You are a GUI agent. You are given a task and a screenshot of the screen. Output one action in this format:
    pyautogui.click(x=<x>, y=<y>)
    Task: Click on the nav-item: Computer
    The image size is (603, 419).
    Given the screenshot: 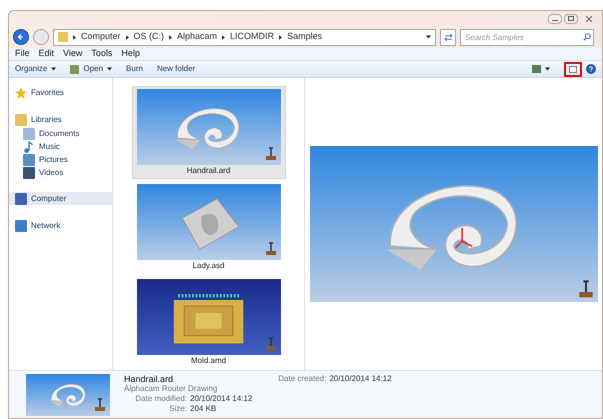 What is the action you would take?
    pyautogui.click(x=60, y=198)
    